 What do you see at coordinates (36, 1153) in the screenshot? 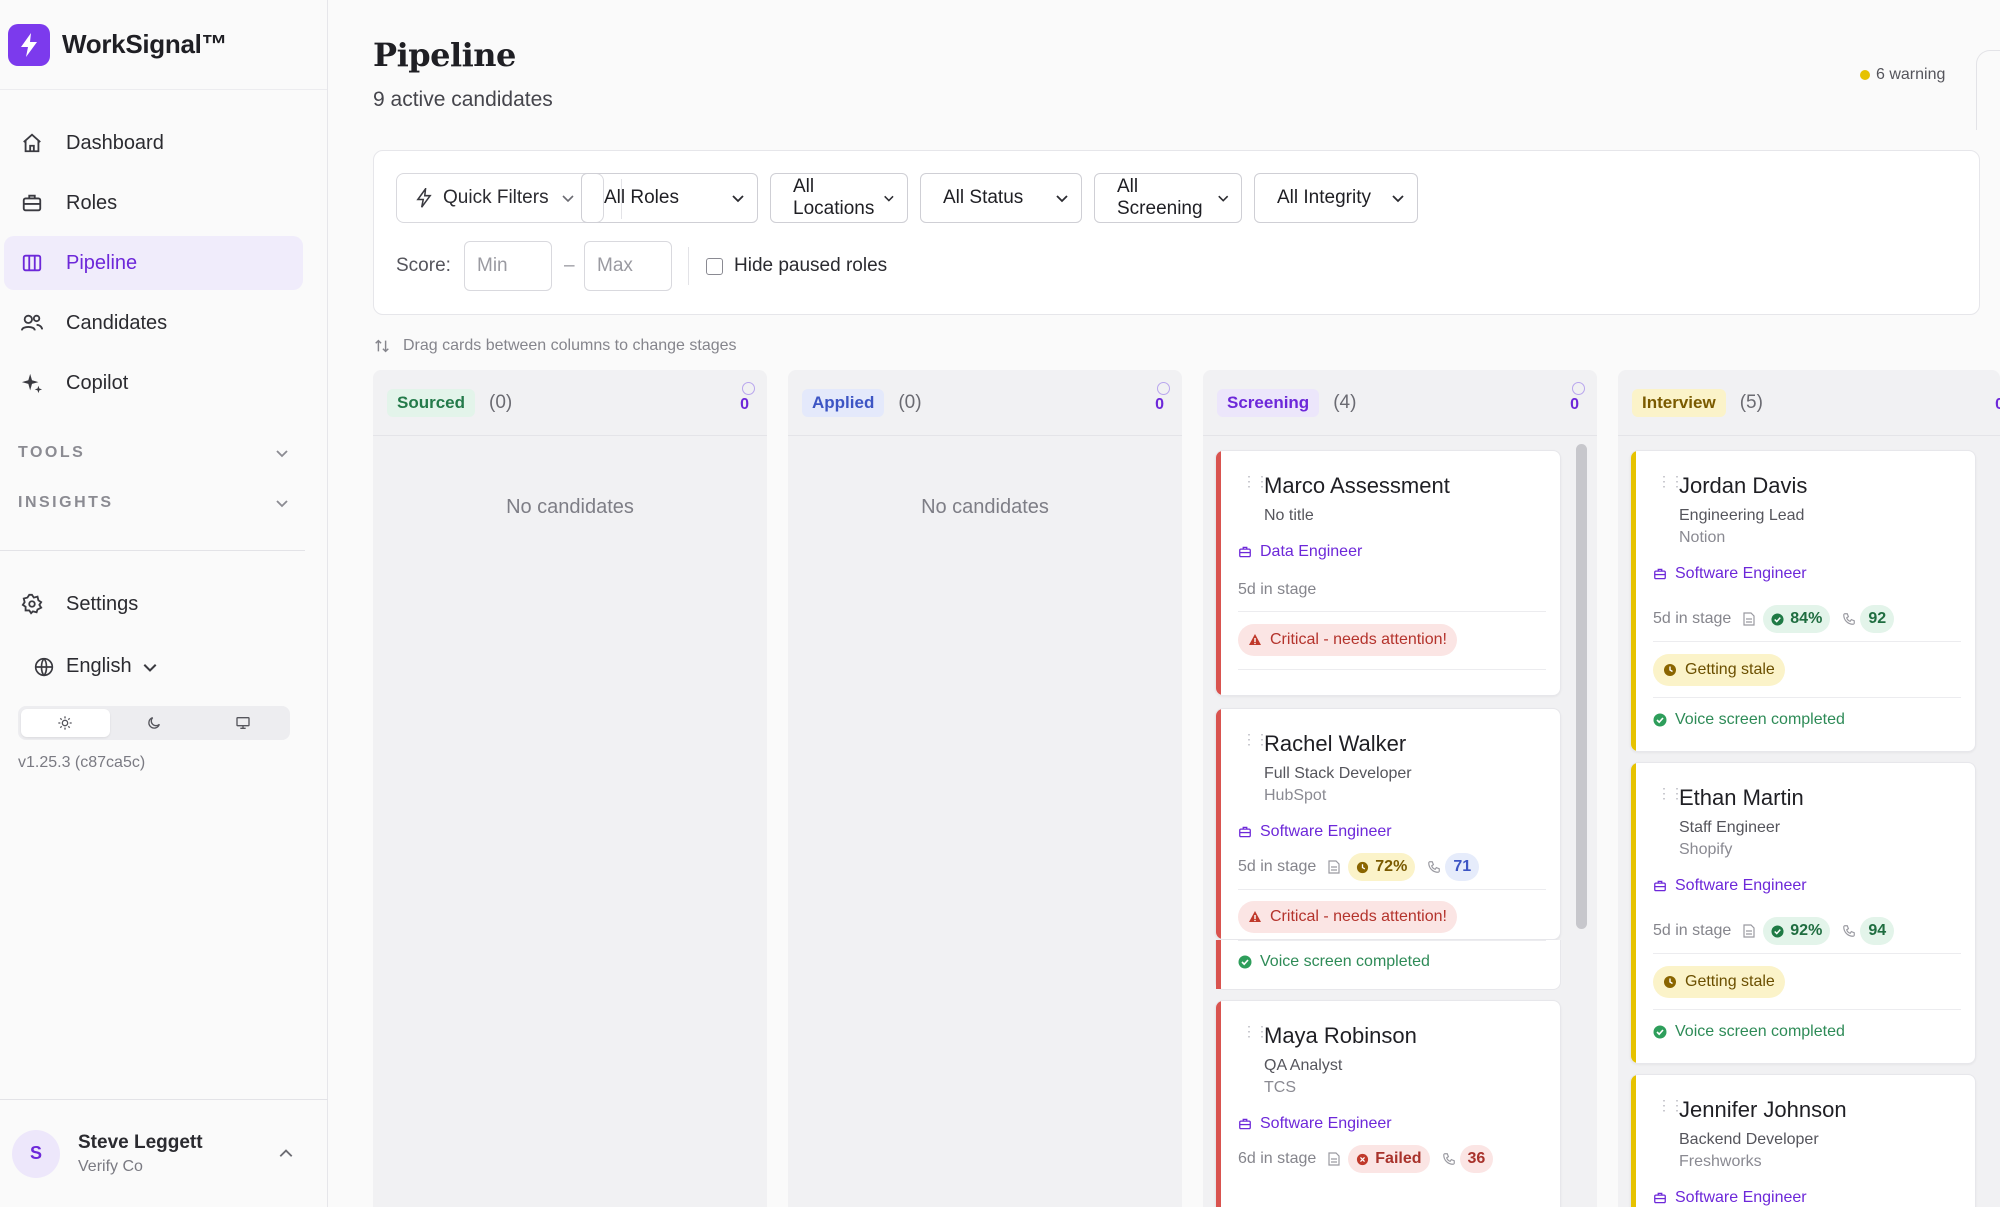
I see `avatar: S` at bounding box center [36, 1153].